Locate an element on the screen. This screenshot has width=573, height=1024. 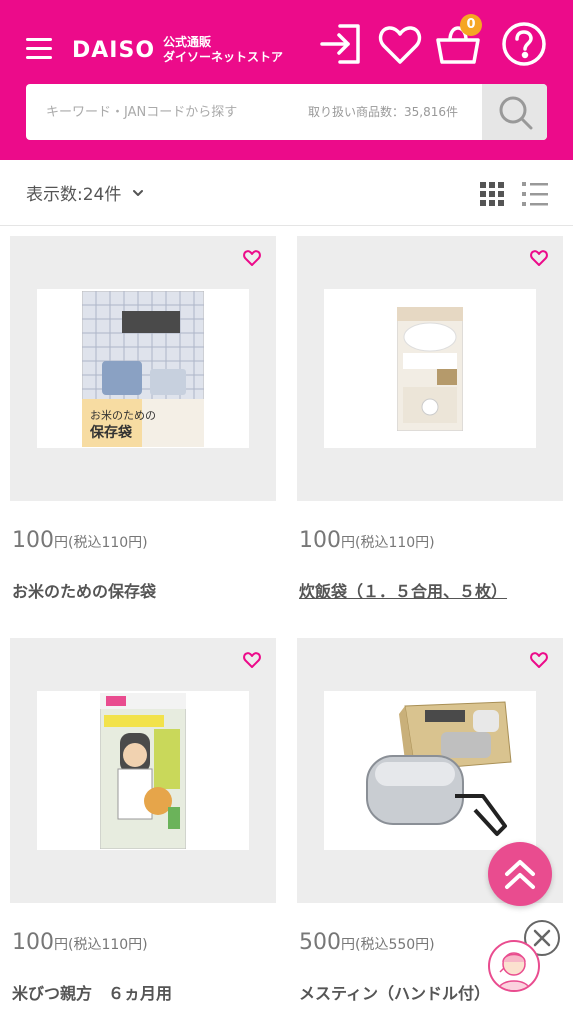
price-value: 500 is located at coordinates (320, 942).